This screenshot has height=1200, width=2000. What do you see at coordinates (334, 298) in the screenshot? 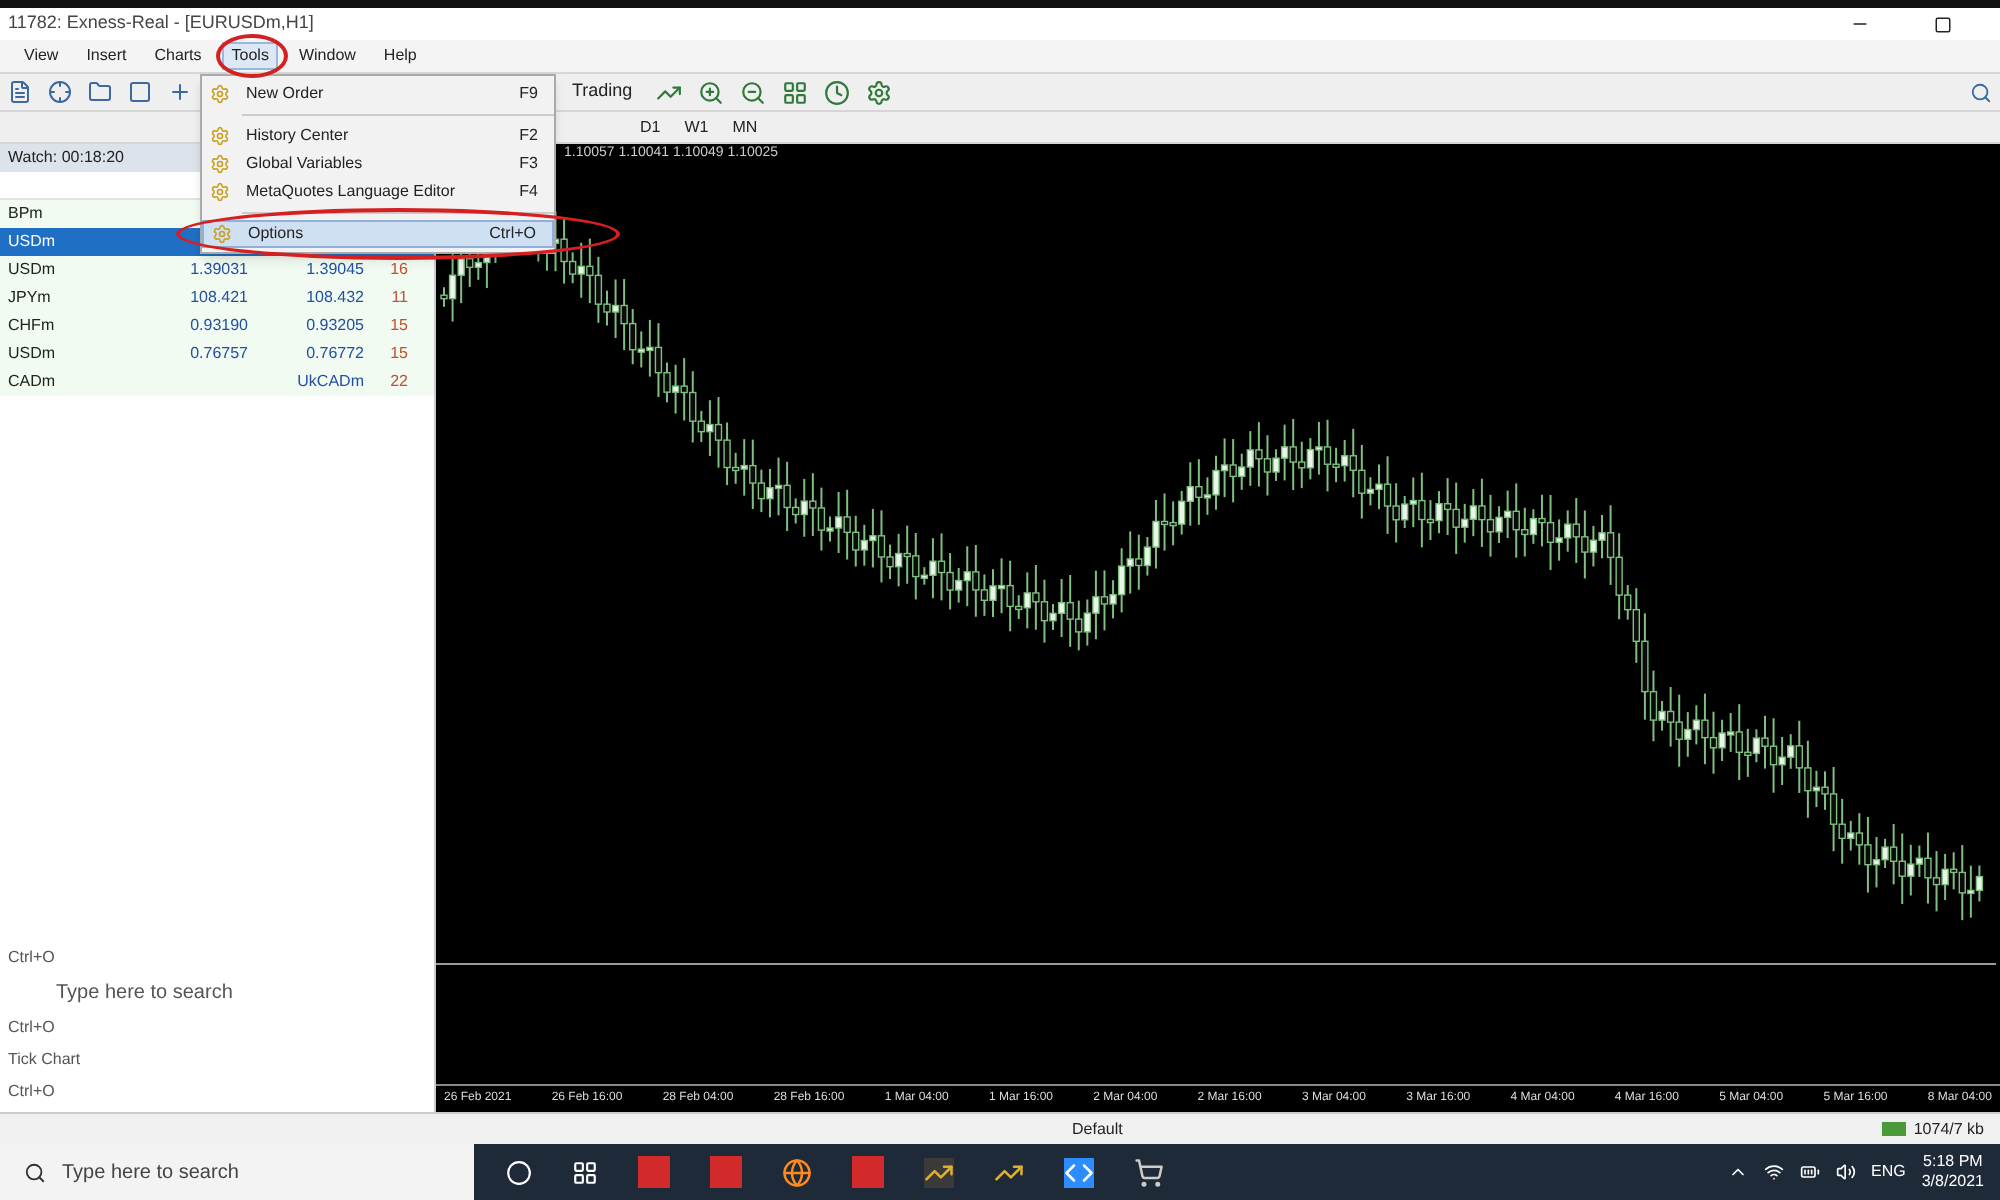
I see `ask-cell-text: 108.432` at bounding box center [334, 298].